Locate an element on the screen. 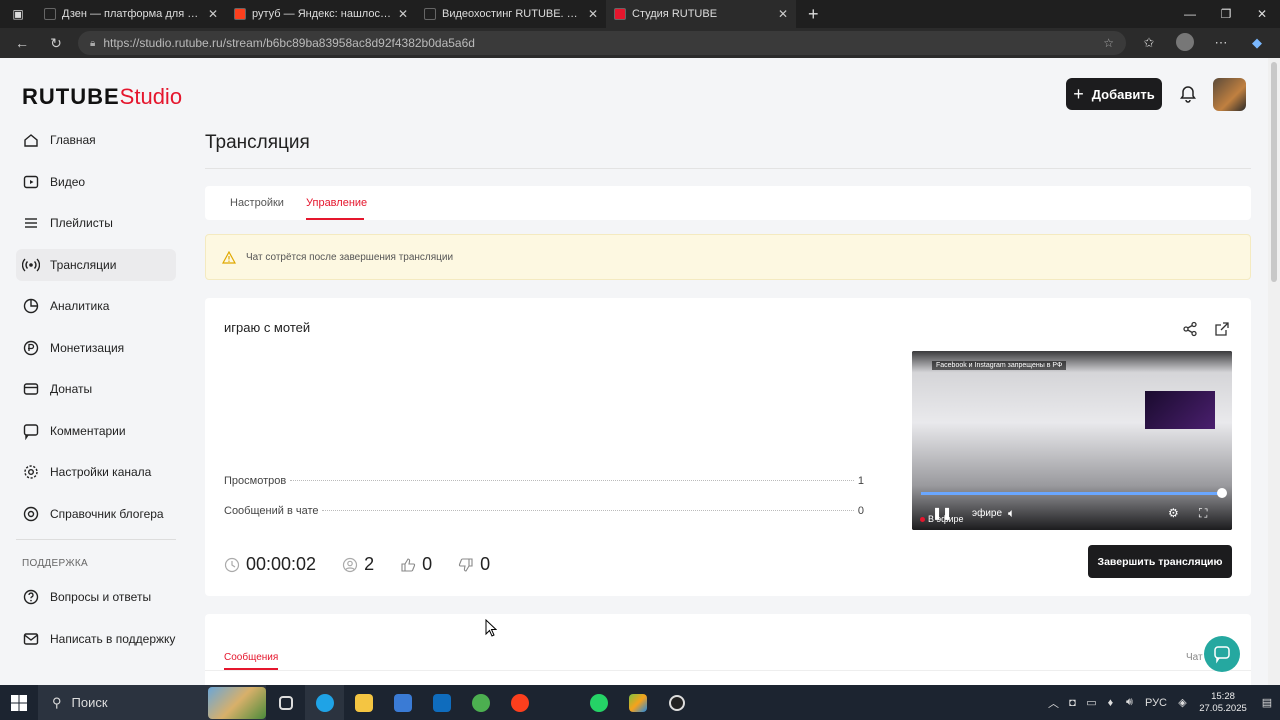 The image size is (1280, 720). browser-tab: Видеохостинг RUTUBE. Смотрит ✕ is located at coordinates (511, 14).